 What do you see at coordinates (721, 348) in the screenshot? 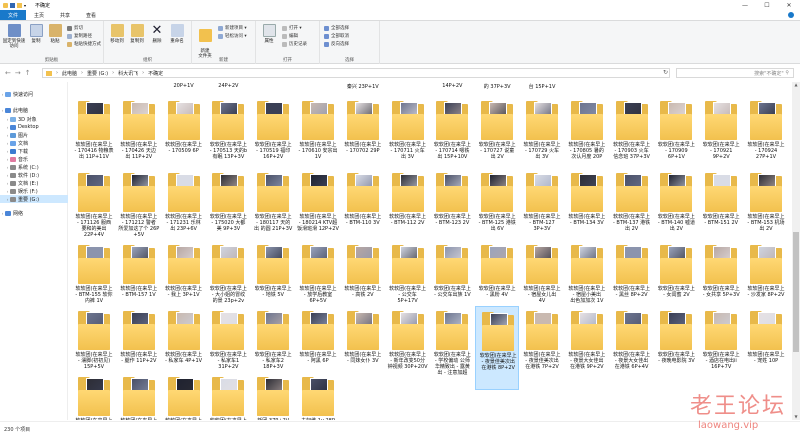
I see `folder-item: 软软团(在来早上 - 酒店在电出ii 16P+7V` at bounding box center [721, 348].